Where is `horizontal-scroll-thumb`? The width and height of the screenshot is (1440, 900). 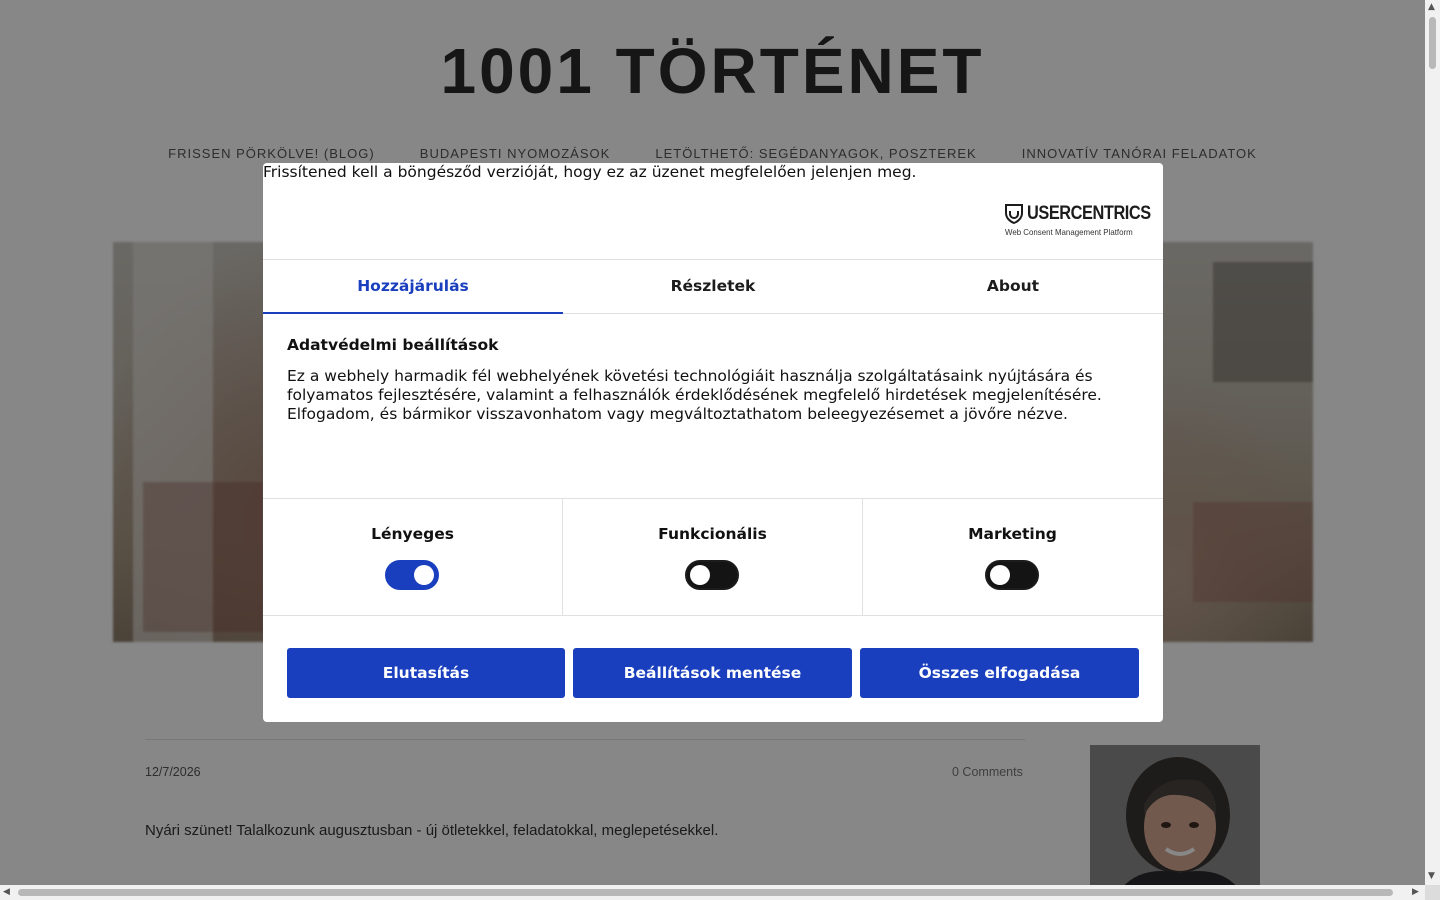
horizontal-scroll-thumb is located at coordinates (705, 892).